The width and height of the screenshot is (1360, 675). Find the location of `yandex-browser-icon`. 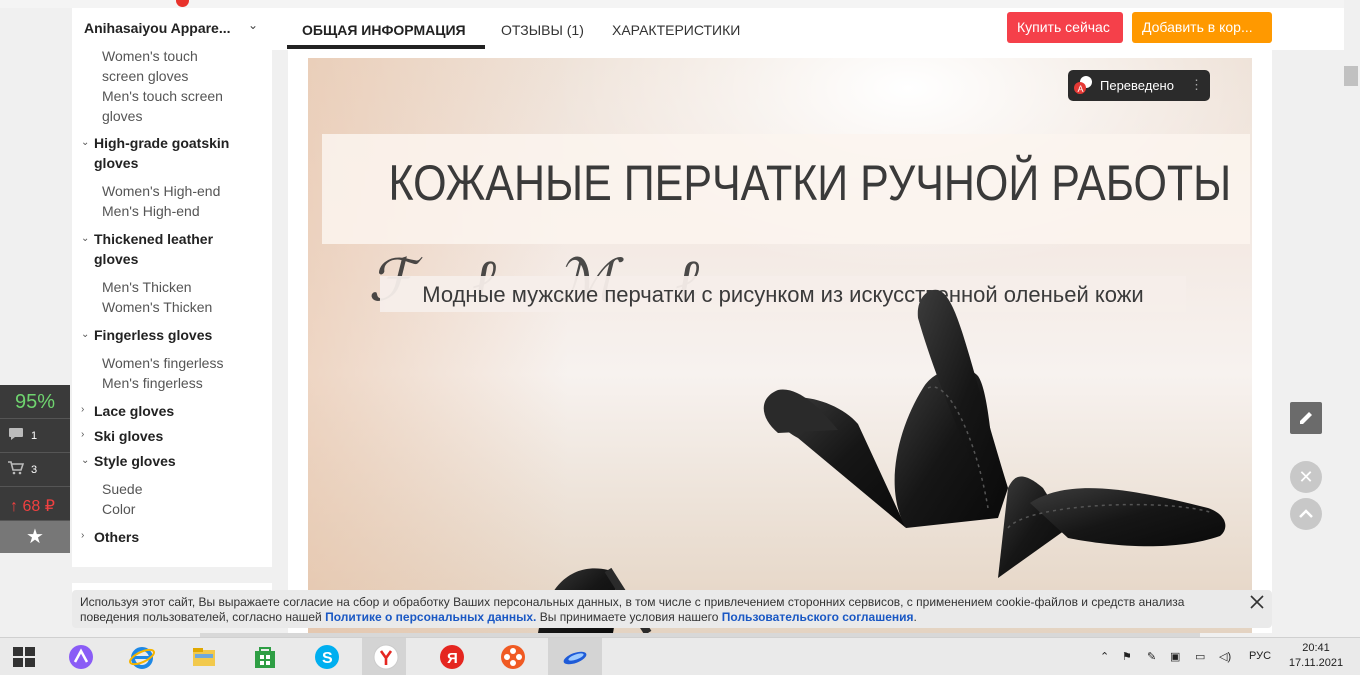

yandex-browser-icon is located at coordinates (386, 657).